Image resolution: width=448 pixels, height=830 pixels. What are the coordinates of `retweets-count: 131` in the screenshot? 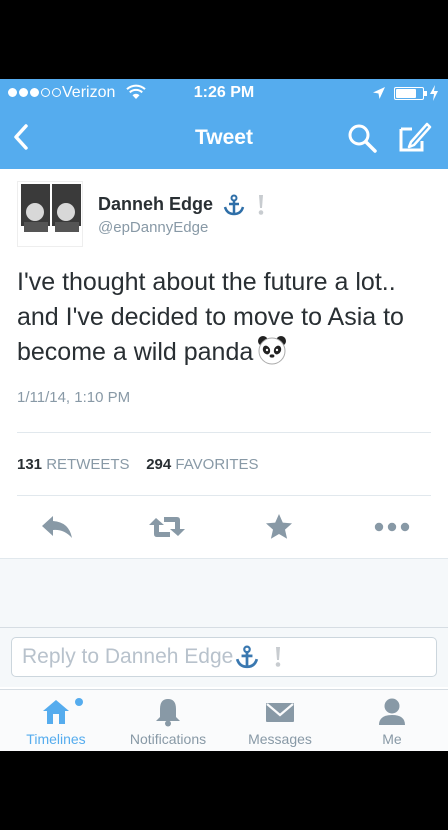 It's located at (29, 464).